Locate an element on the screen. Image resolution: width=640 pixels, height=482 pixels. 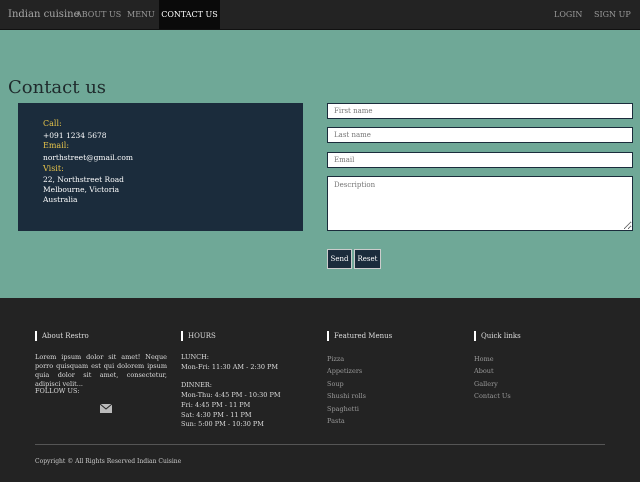
email-label: Email: is located at coordinates (56, 145).